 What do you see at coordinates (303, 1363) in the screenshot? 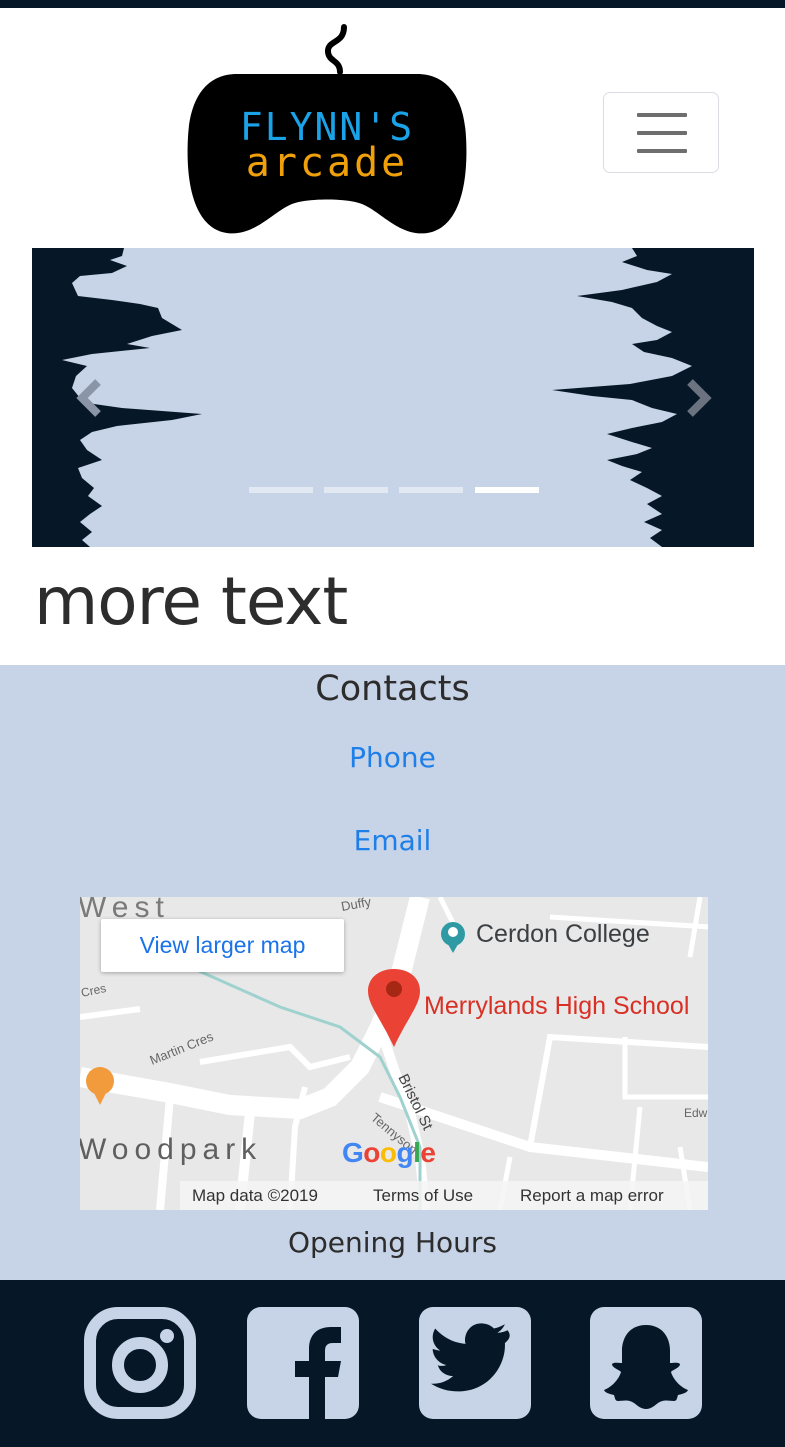
I see `facebook-icon` at bounding box center [303, 1363].